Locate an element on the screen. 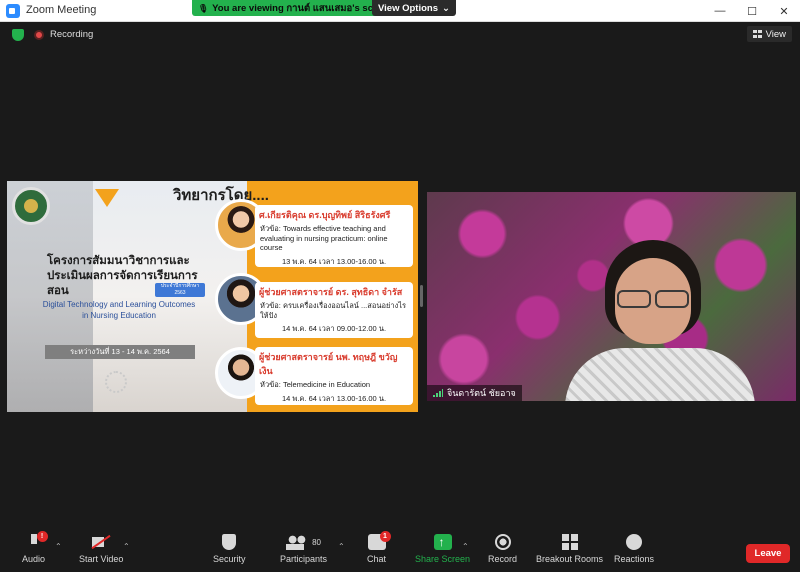 This screenshot has height=572, width=800. participants-button: 80 Participants is located at coordinates (303, 549).